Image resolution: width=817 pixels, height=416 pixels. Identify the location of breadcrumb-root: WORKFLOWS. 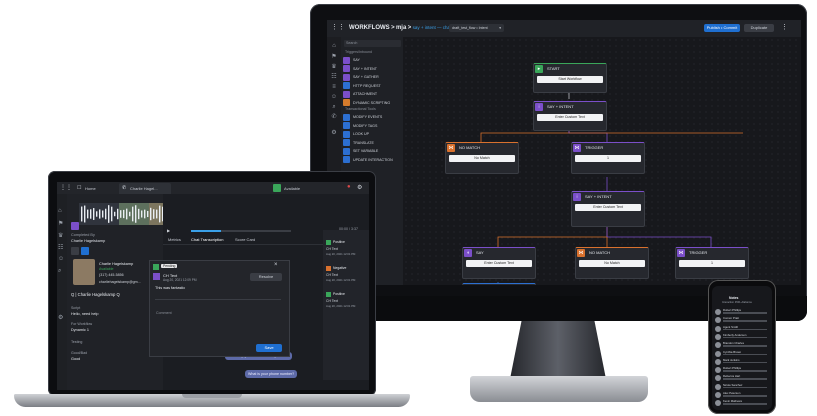
(369, 28).